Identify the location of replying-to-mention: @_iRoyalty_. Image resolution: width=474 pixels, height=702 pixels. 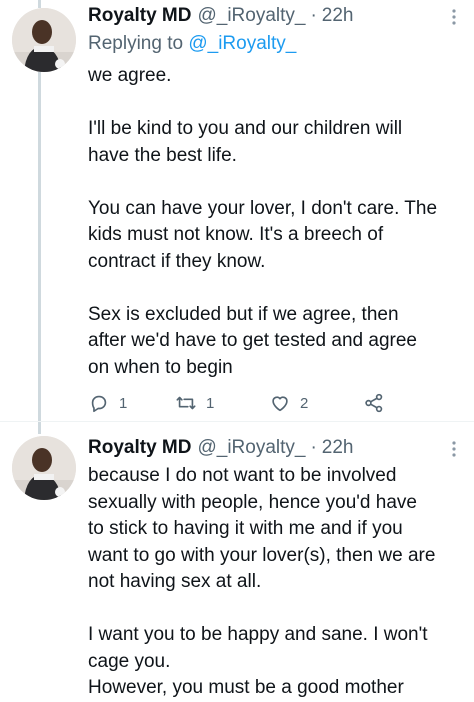
(242, 43).